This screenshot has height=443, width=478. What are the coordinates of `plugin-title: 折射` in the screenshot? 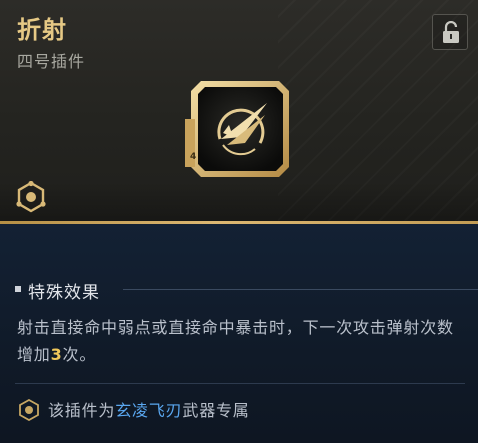 It's located at (42, 30).